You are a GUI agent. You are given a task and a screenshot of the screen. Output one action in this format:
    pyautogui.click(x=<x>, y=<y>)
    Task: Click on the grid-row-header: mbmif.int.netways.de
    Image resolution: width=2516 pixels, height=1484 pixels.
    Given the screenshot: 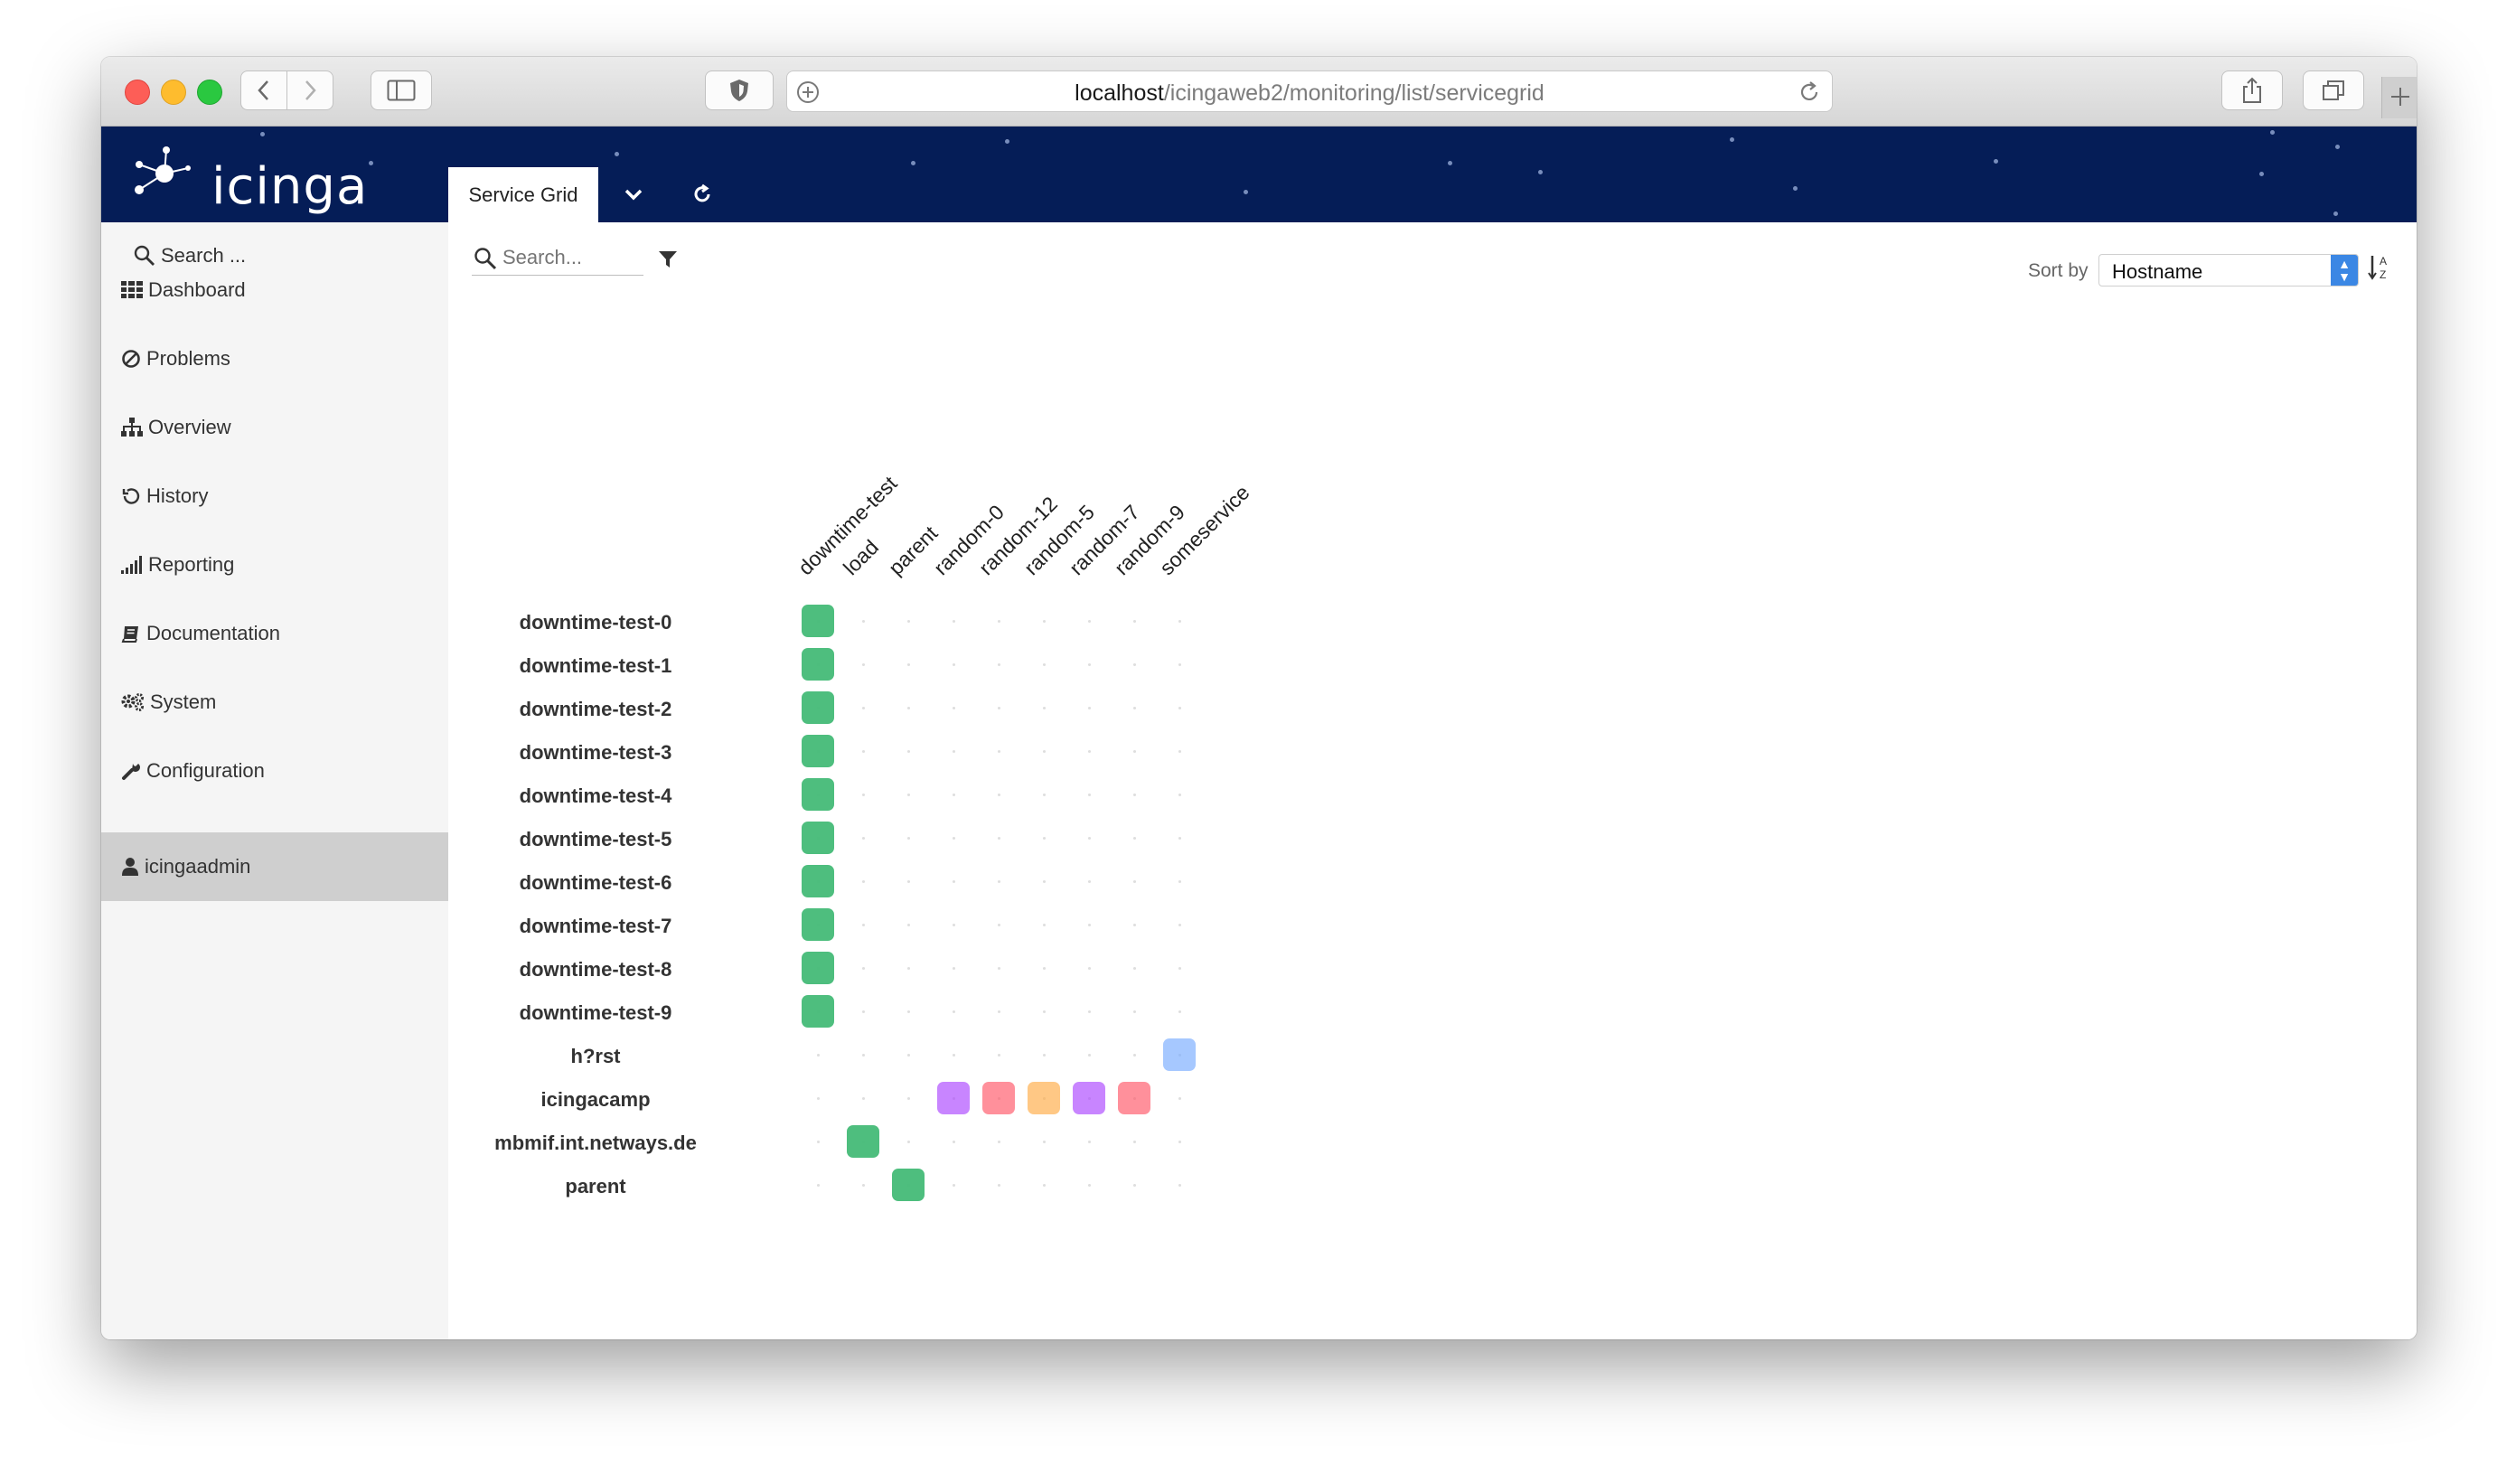 What is the action you would take?
    pyautogui.click(x=595, y=1143)
    